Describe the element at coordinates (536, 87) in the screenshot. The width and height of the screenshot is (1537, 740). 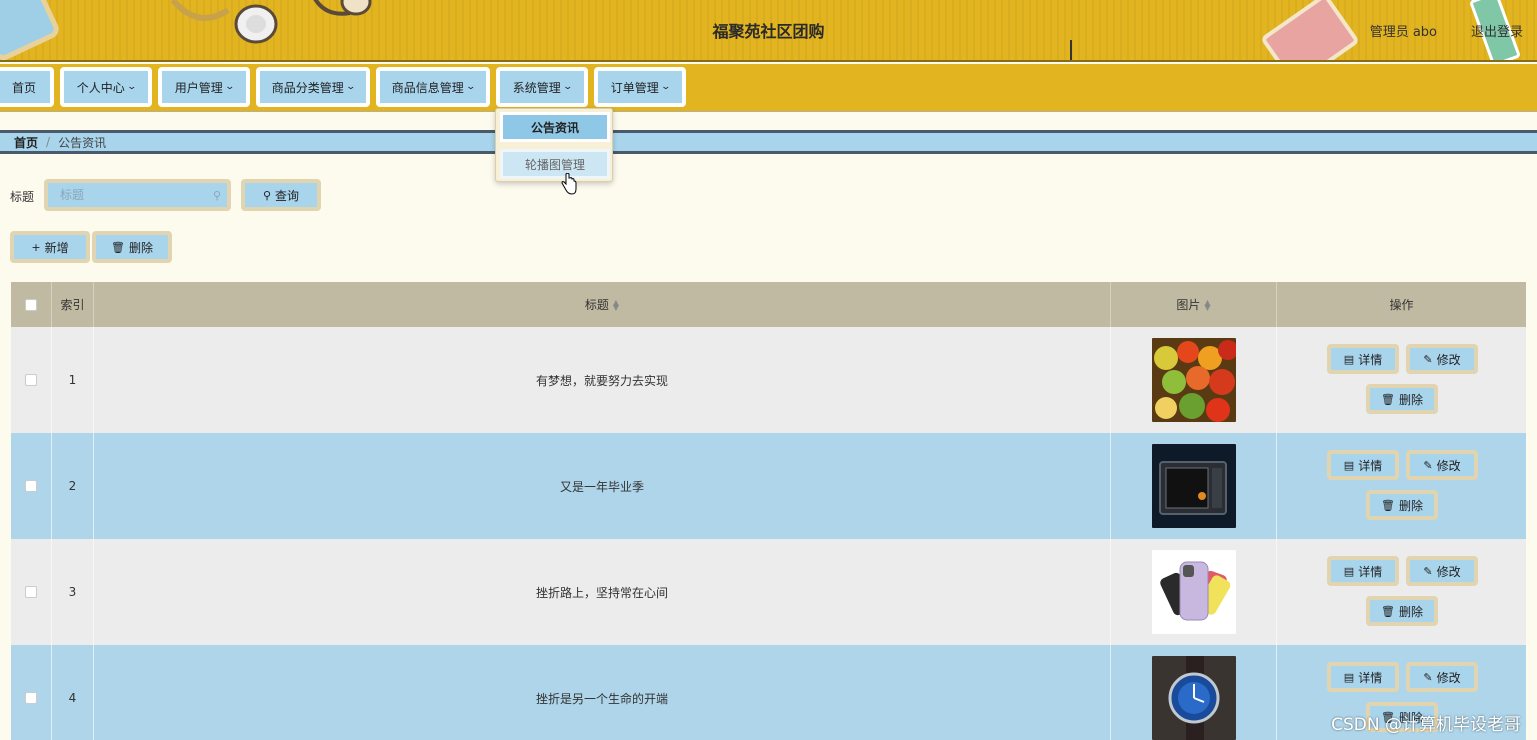
I see `nav-item-label: 系统管理` at that location.